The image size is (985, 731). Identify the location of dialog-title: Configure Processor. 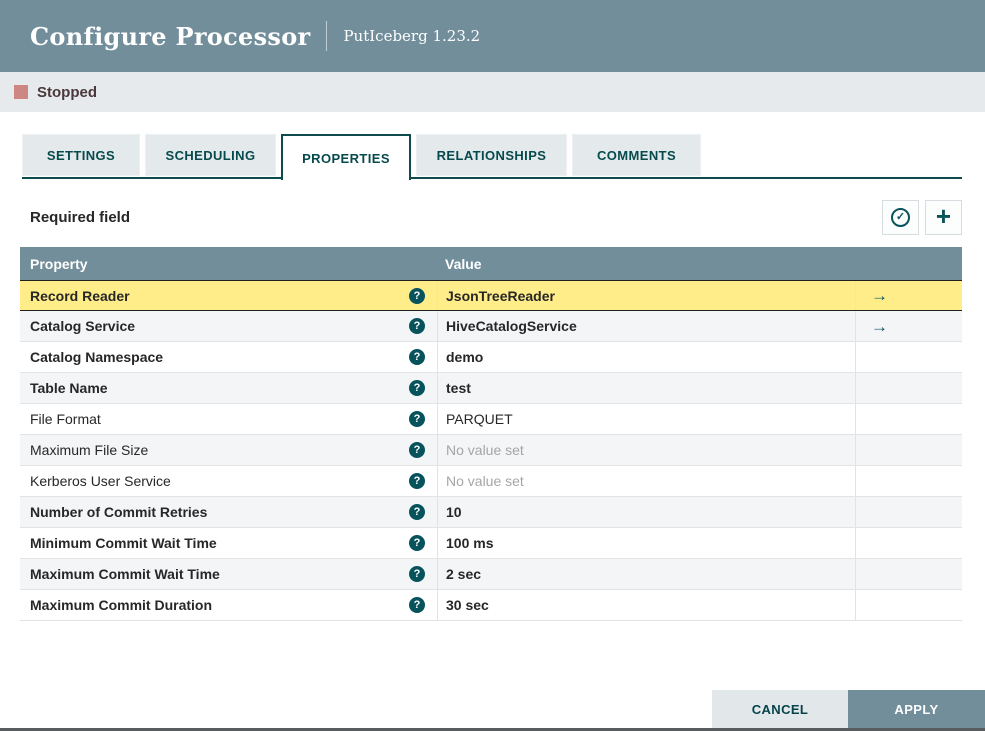
(170, 36).